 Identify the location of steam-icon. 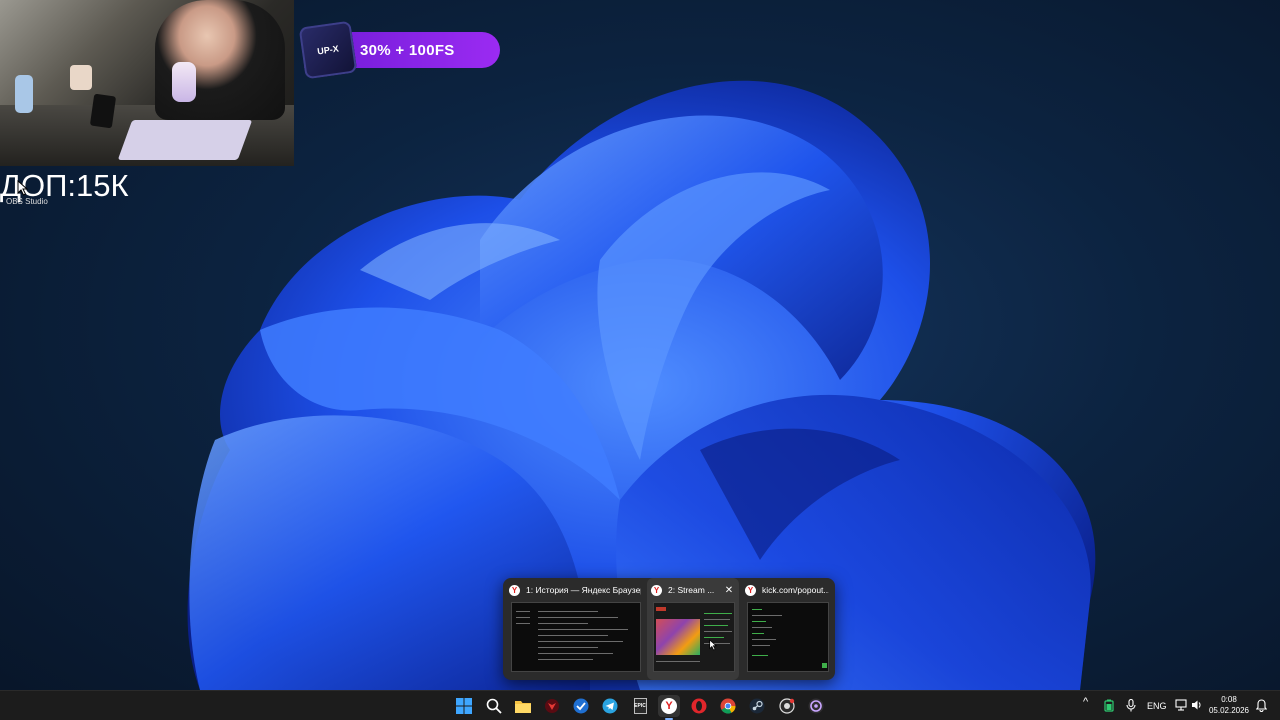
(757, 706).